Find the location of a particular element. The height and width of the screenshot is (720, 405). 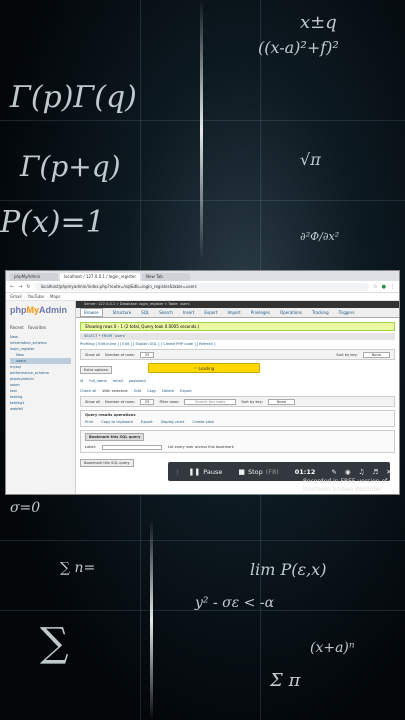

tab-tracking: Tracking is located at coordinates (320, 312).